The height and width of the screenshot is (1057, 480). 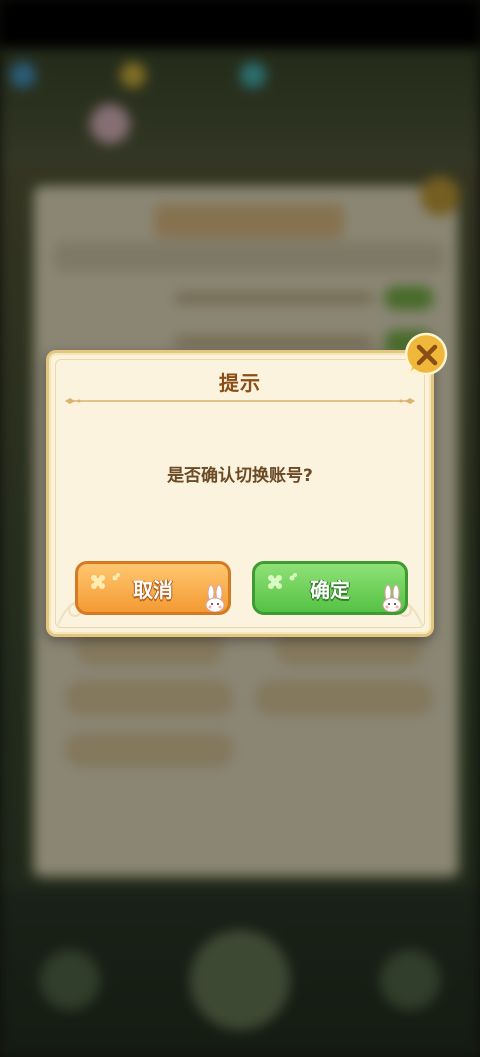 What do you see at coordinates (240, 401) in the screenshot?
I see `title-divider` at bounding box center [240, 401].